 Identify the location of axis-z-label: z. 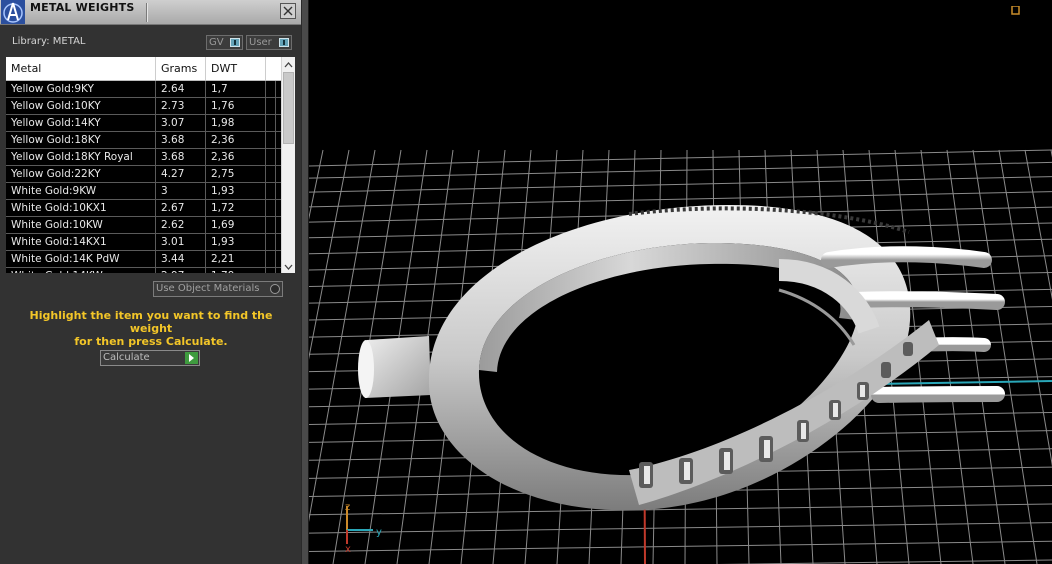
(347, 507).